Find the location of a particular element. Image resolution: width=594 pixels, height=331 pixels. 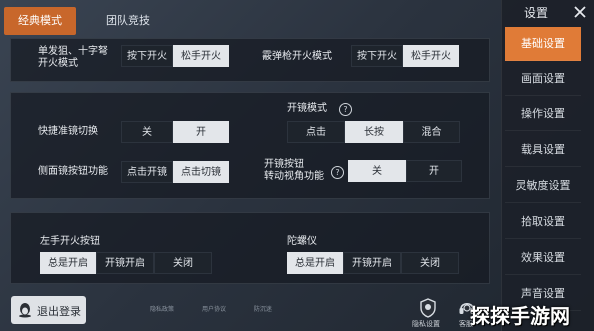

quick-scope-on-option: 开 is located at coordinates (201, 132).